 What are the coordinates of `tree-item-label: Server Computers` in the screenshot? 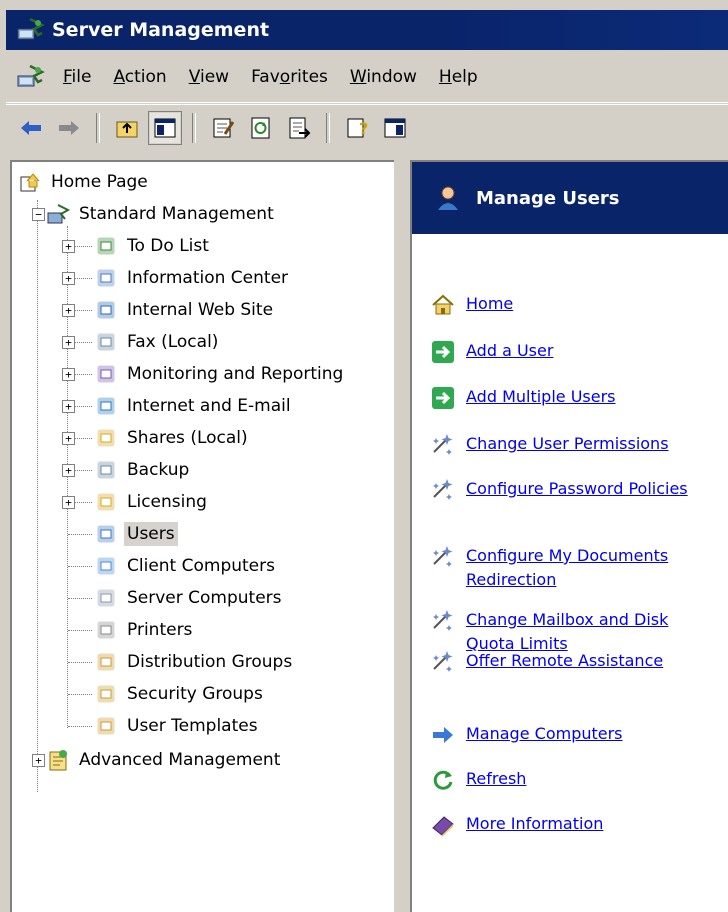 It's located at (204, 598).